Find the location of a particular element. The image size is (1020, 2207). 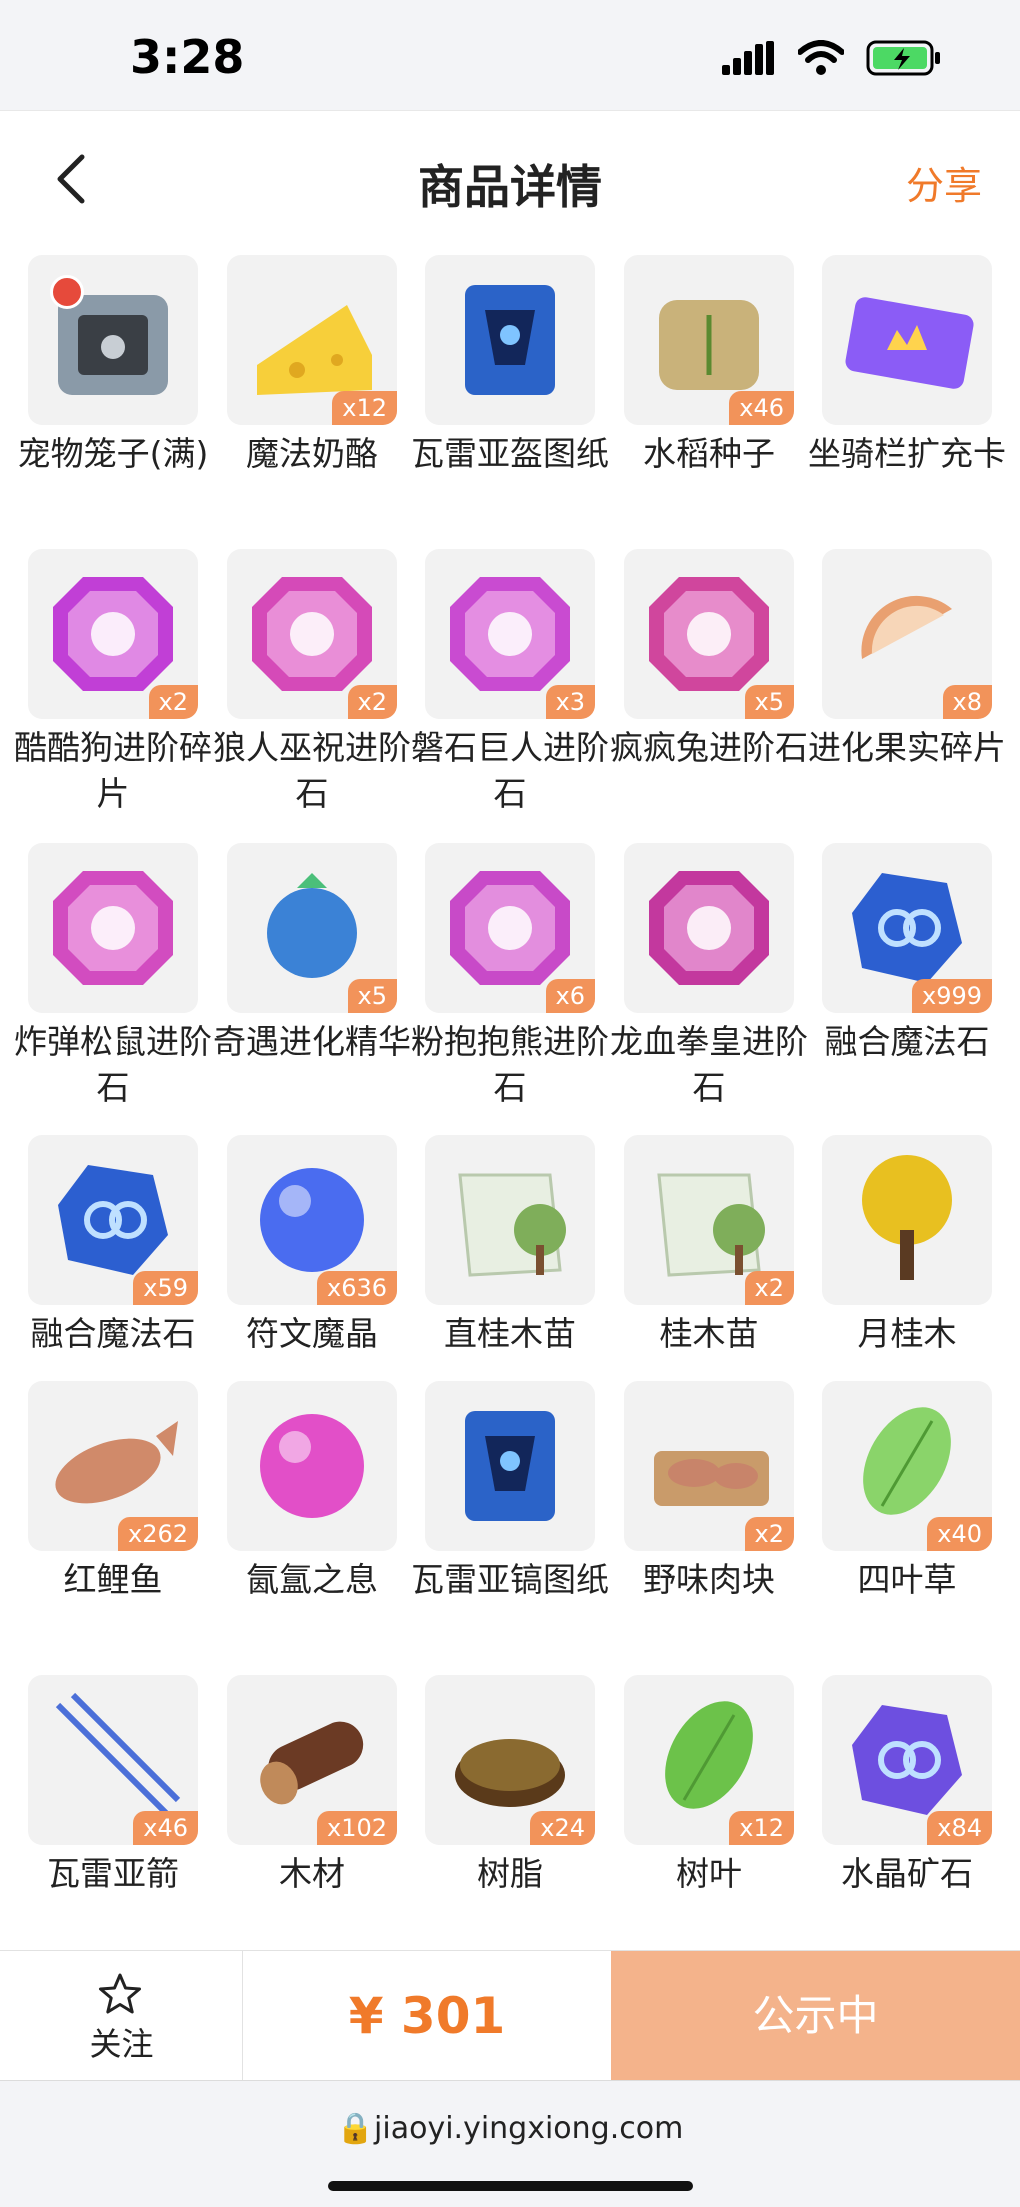

url-text: 🔒jiaoyi.yingxiong.com is located at coordinates (510, 2128).